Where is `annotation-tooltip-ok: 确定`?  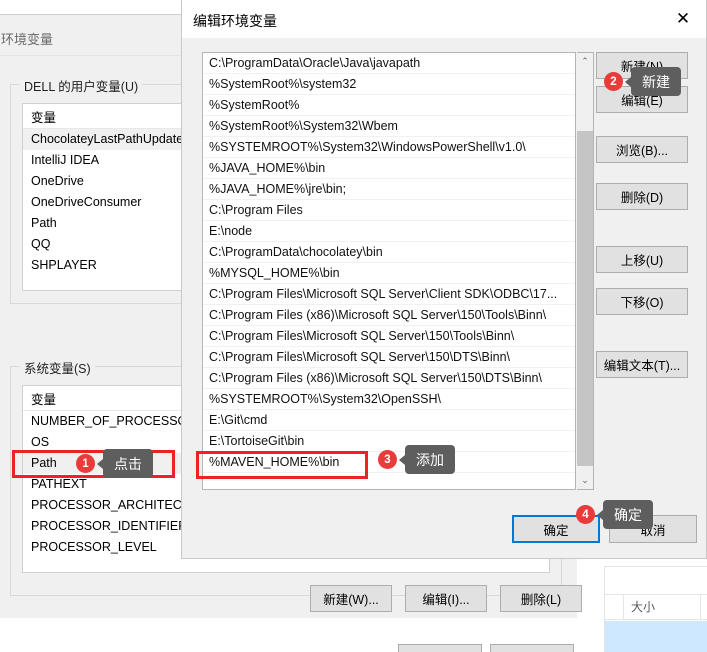
annotation-tooltip-ok: 确定 is located at coordinates (625, 514).